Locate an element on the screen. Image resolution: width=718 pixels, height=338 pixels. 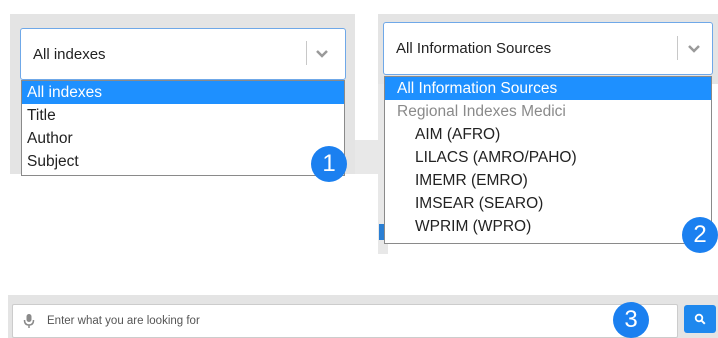
index-select-separator is located at coordinates (306, 53).